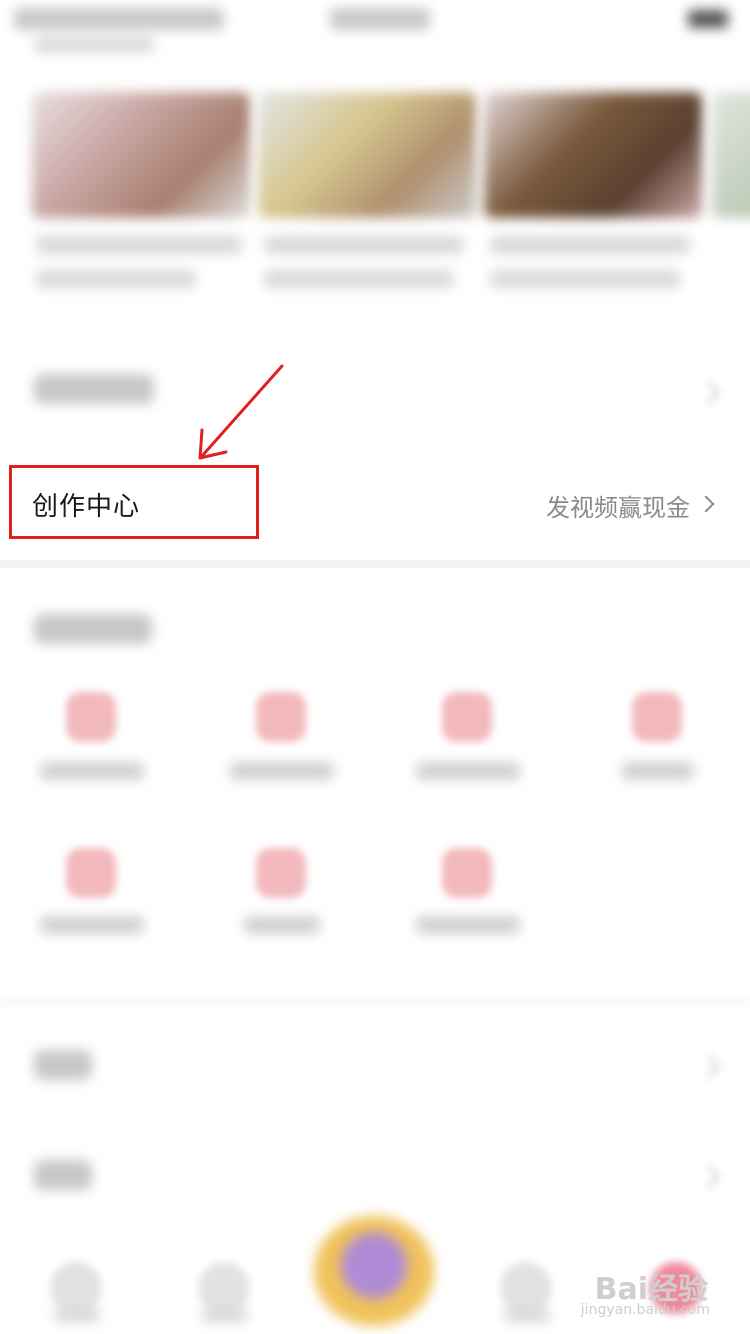  Describe the element at coordinates (618, 505) in the screenshot. I see `post-video-earn-link: 发视频赢现金` at that location.